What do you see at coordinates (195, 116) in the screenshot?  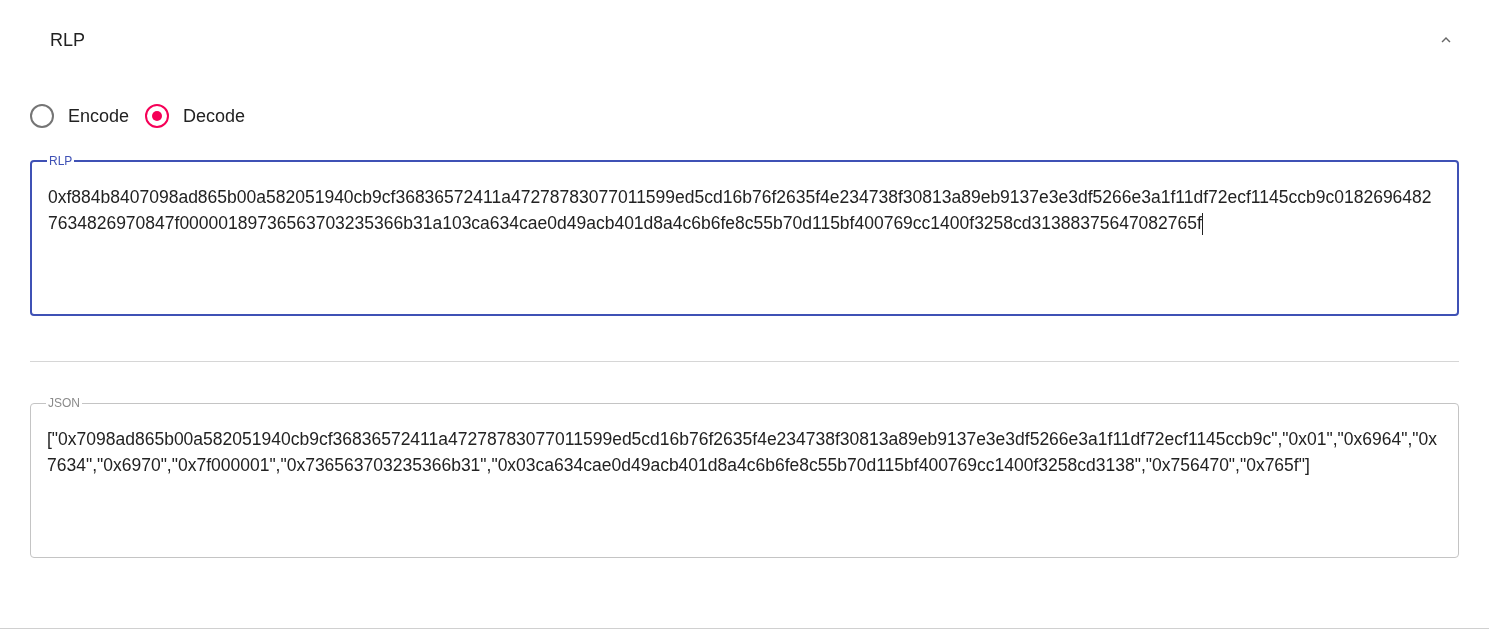 I see `radio-option: Decode` at bounding box center [195, 116].